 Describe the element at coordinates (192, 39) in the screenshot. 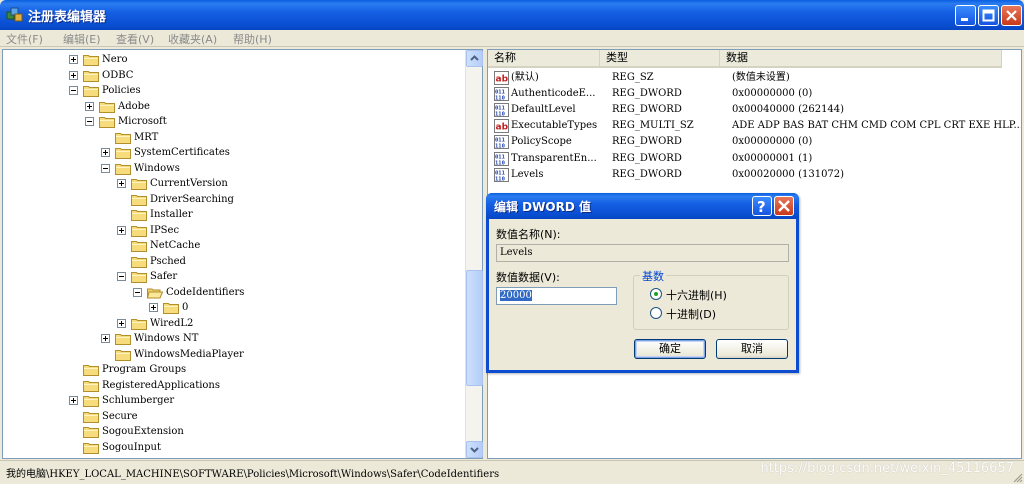

I see `menu-favorites: 收藏夹(A)` at that location.